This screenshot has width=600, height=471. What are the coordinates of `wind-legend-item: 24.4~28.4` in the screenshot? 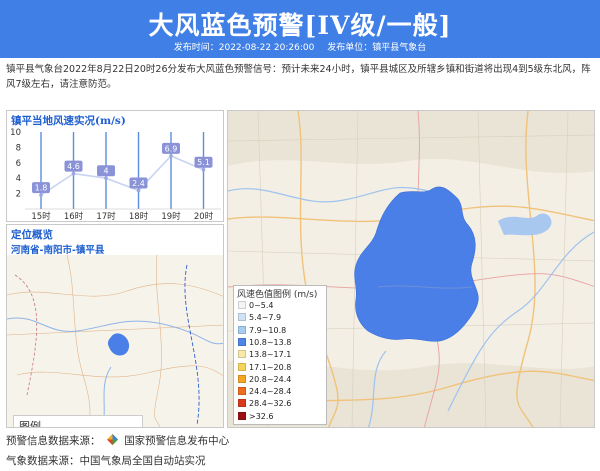 It's located at (264, 392).